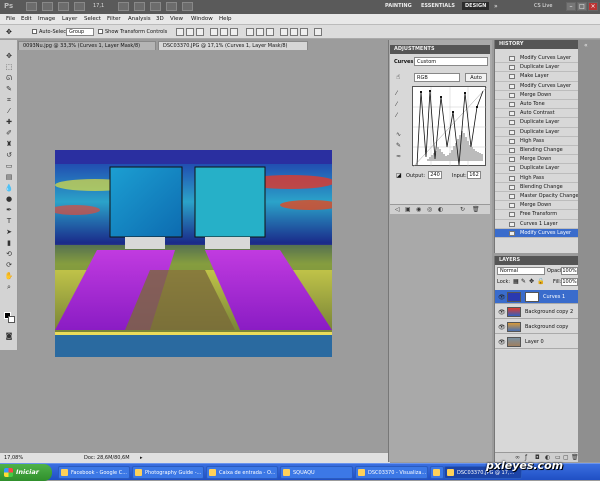 This screenshot has width=600, height=481. I want to click on layer-row: 👁 Background copy 2, so click(537, 312).